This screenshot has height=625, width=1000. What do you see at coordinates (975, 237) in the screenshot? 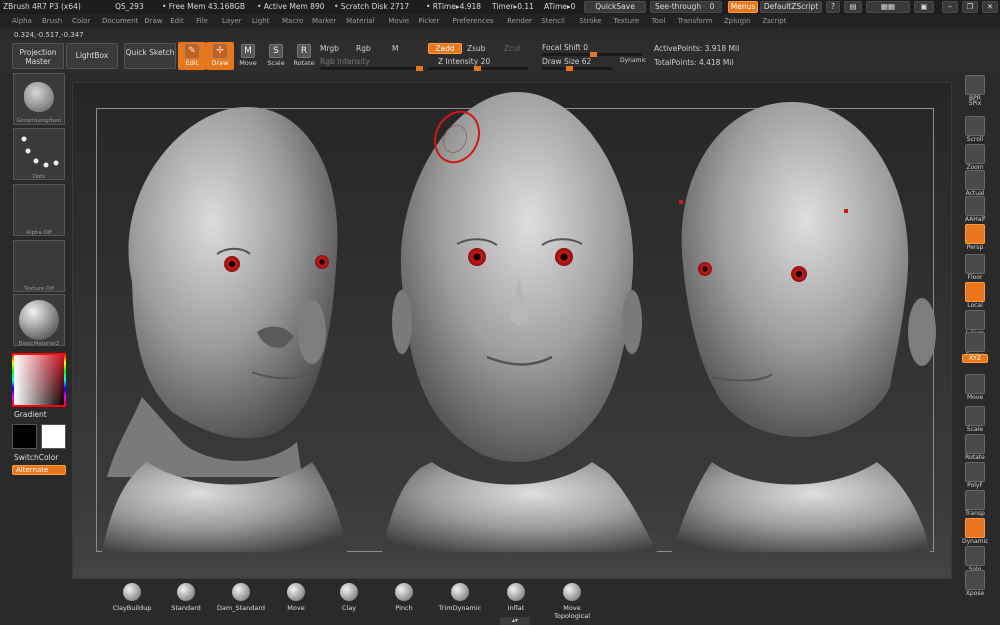
I see `persp-button: Persp` at bounding box center [975, 237].